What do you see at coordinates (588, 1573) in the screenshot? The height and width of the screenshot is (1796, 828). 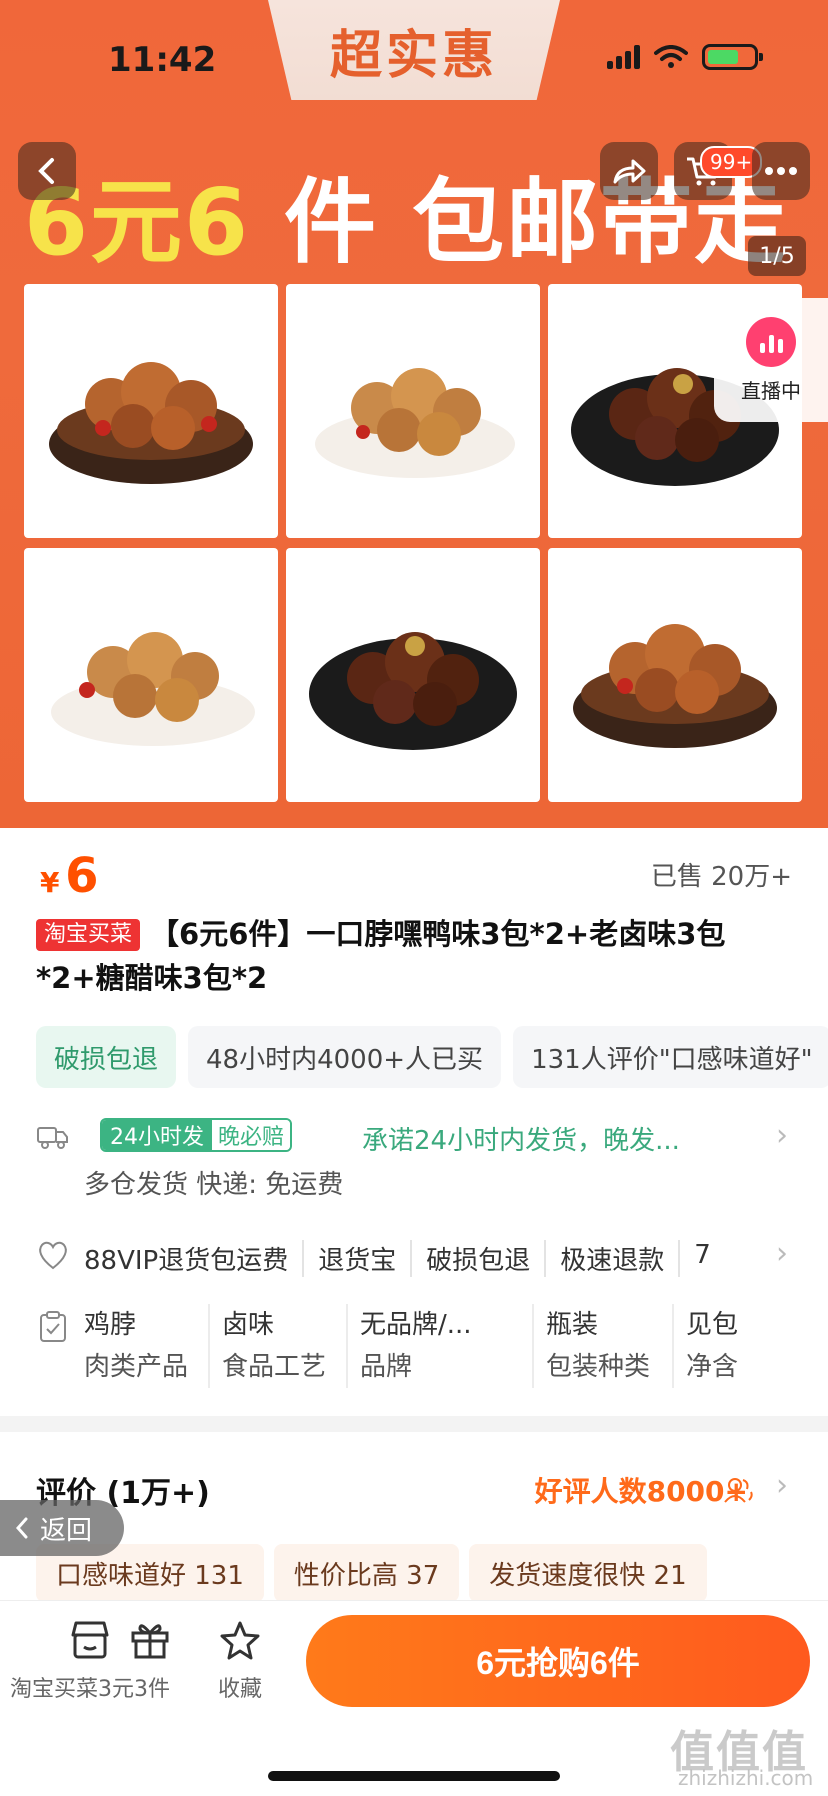 I see `review-tag: 发货速度很快 21` at bounding box center [588, 1573].